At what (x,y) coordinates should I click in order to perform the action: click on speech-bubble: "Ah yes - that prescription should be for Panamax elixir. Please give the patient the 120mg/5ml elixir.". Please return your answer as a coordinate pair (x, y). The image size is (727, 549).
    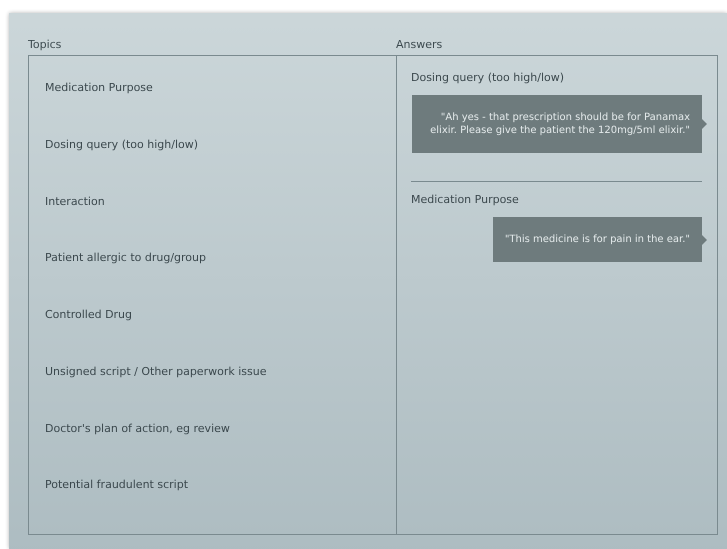
    Looking at the image, I should click on (557, 124).